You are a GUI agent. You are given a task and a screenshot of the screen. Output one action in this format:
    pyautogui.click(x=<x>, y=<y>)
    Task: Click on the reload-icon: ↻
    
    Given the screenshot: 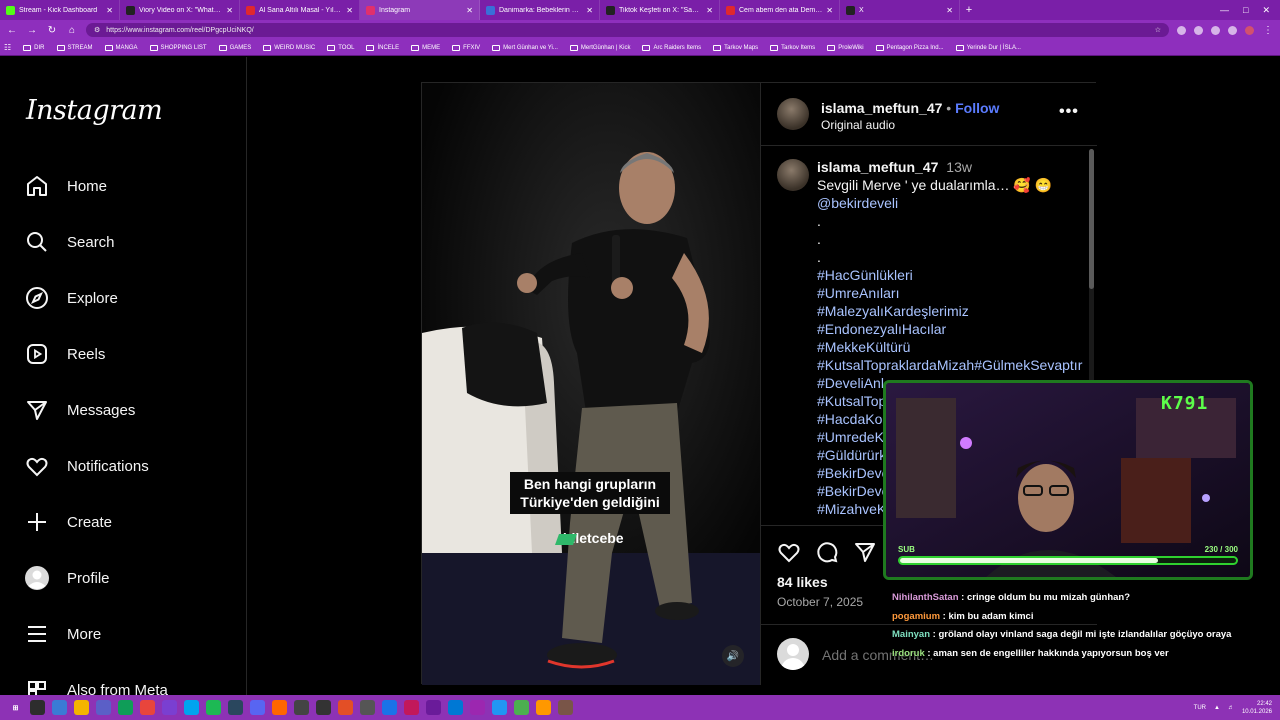 What is the action you would take?
    pyautogui.click(x=52, y=30)
    